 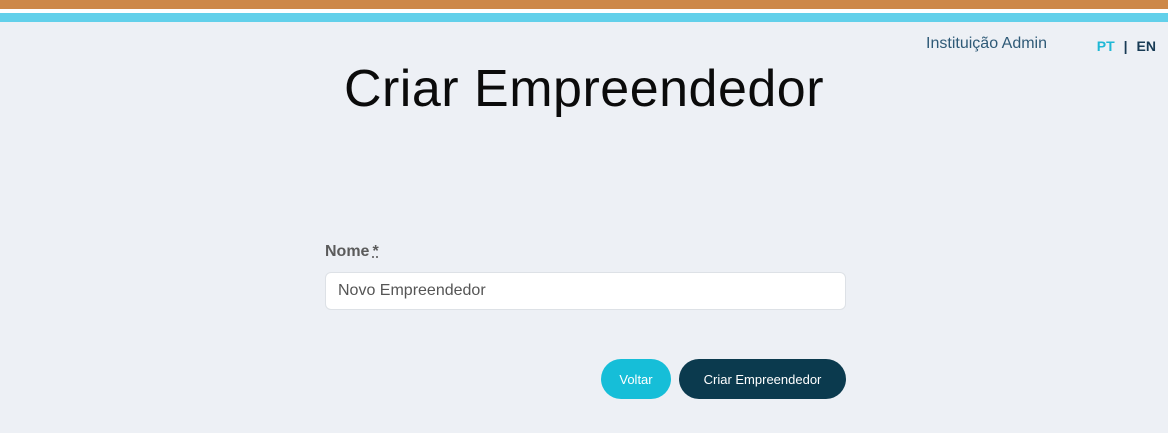 I want to click on required-marker: *, so click(x=375, y=251).